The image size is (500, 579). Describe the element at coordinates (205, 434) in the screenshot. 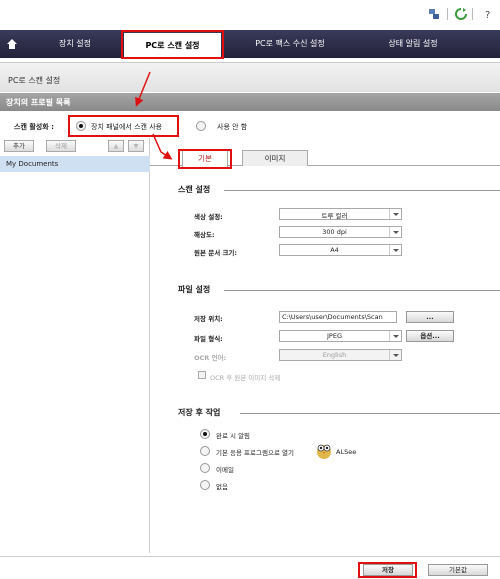

I see `radio-notify` at that location.